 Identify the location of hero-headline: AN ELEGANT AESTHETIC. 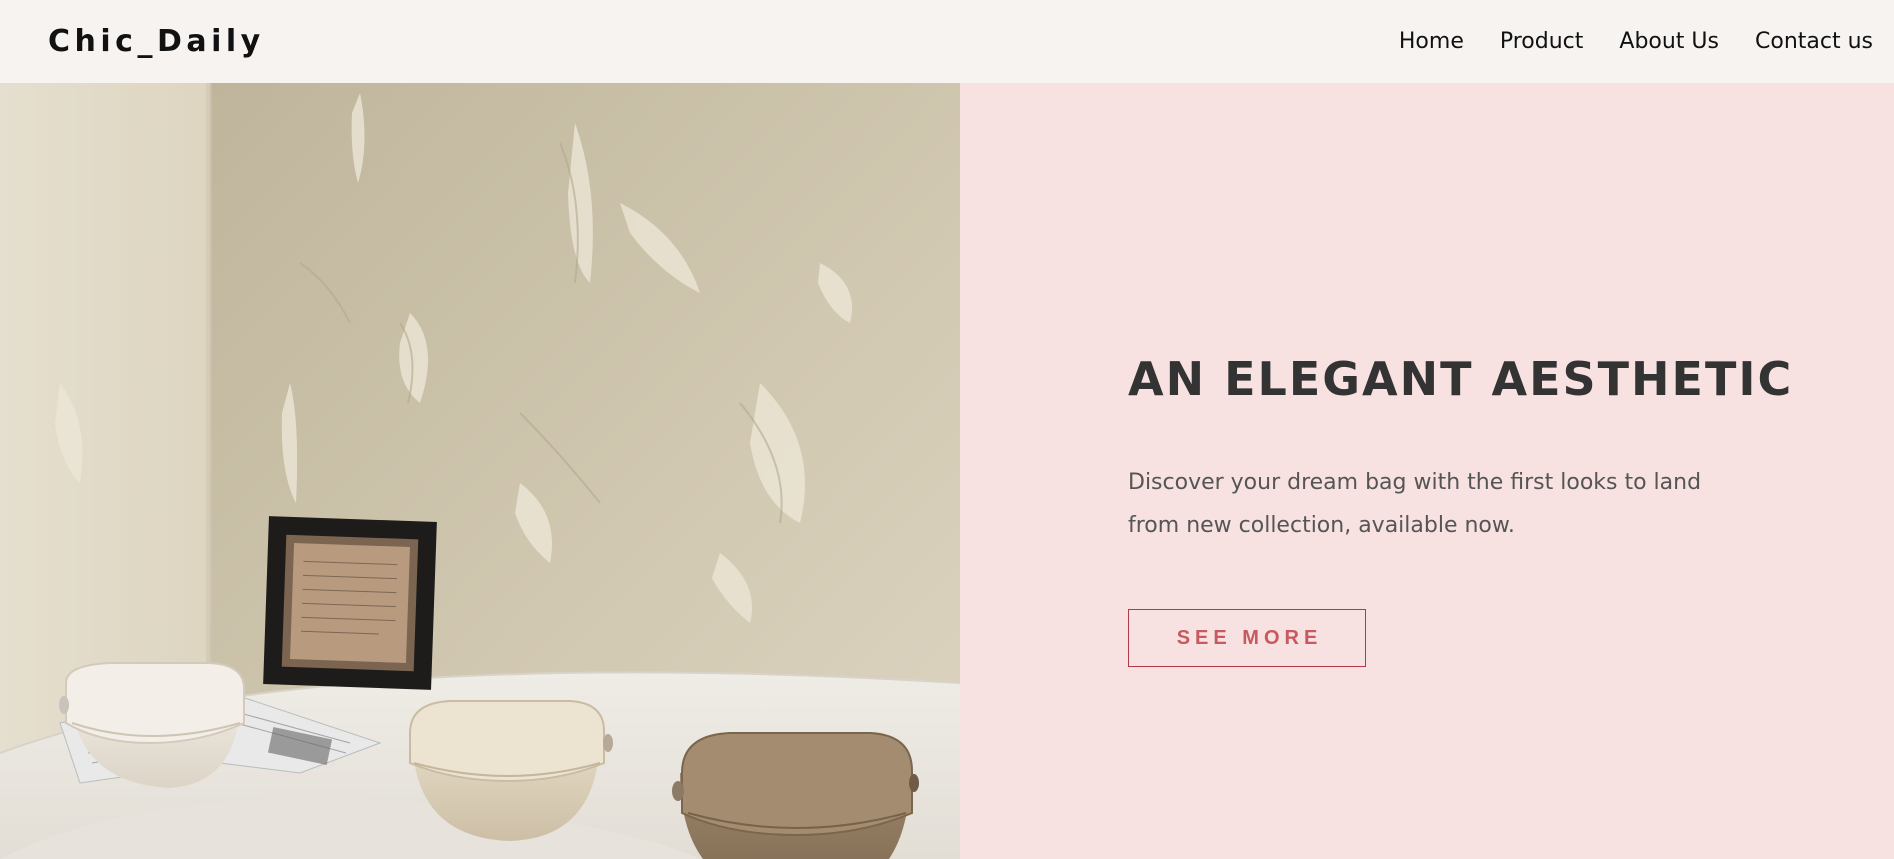
(1461, 379).